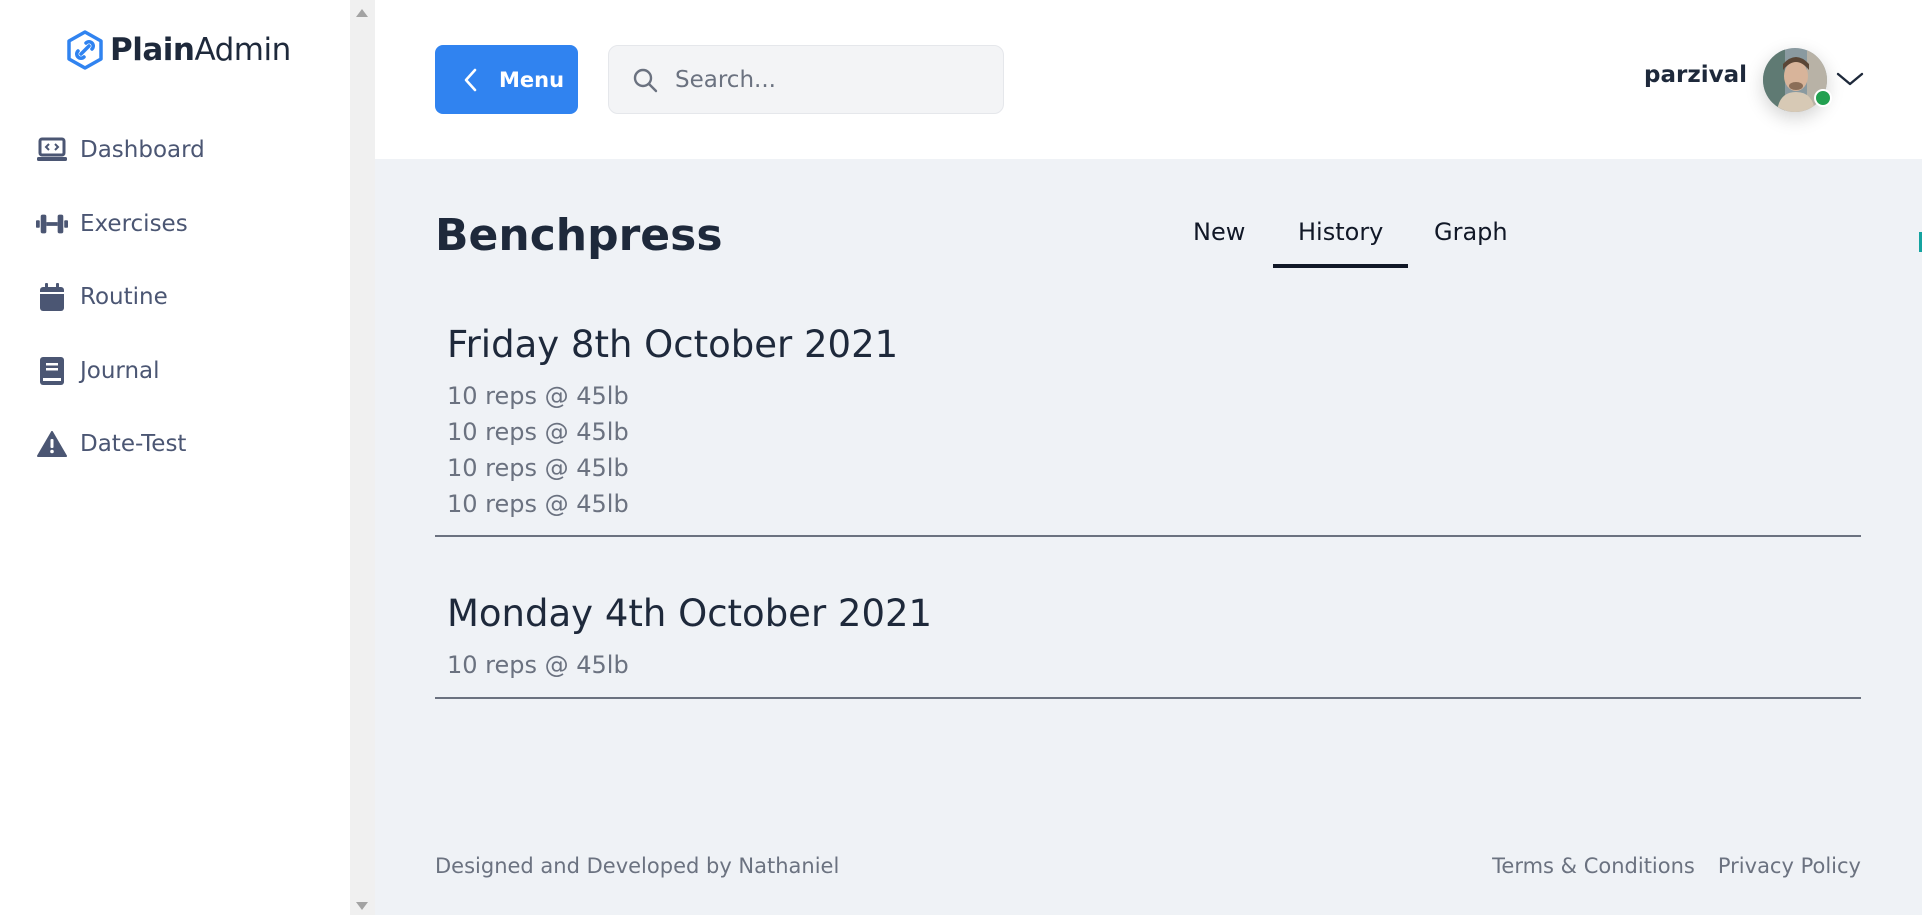  Describe the element at coordinates (134, 224) in the screenshot. I see `sidebar-item-label: Exercises` at that location.